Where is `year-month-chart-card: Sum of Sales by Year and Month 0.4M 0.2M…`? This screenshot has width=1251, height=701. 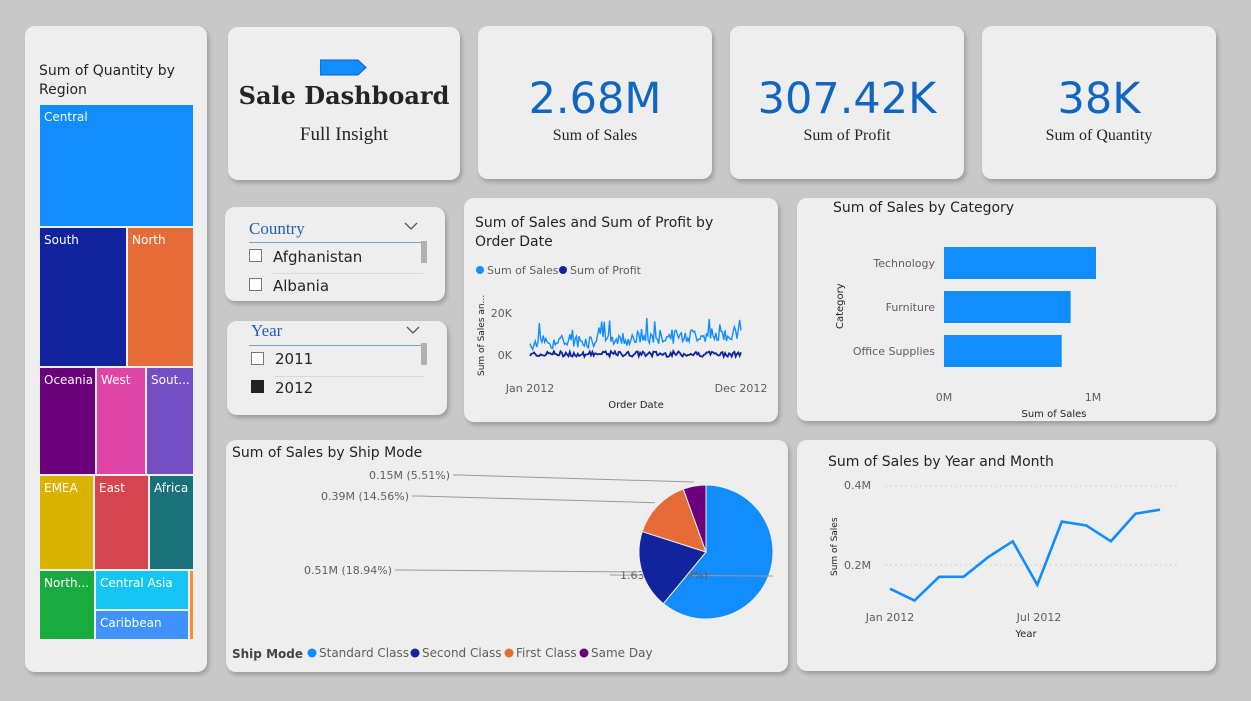 year-month-chart-card: Sum of Sales by Year and Month 0.4M 0.2M… is located at coordinates (1006, 555).